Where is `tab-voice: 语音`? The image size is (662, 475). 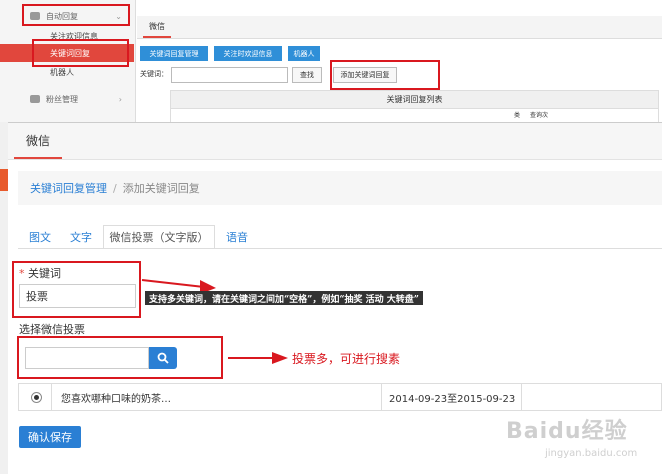
tab-voice: 语音 is located at coordinates (237, 237).